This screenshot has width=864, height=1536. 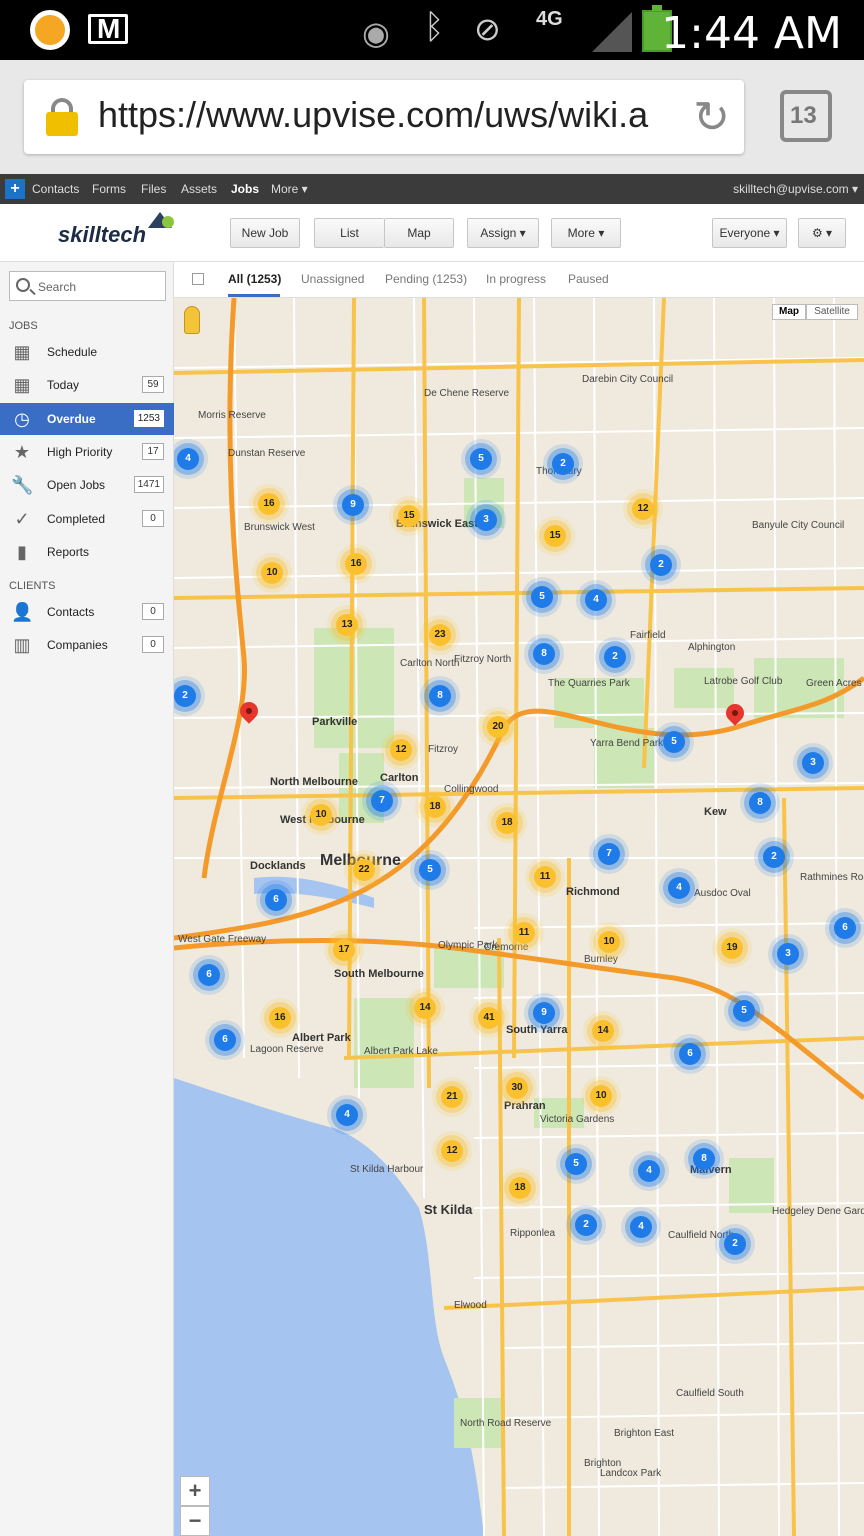 What do you see at coordinates (87, 645) in the screenshot?
I see `sidebar-item-companies: ▥ Companies 0` at bounding box center [87, 645].